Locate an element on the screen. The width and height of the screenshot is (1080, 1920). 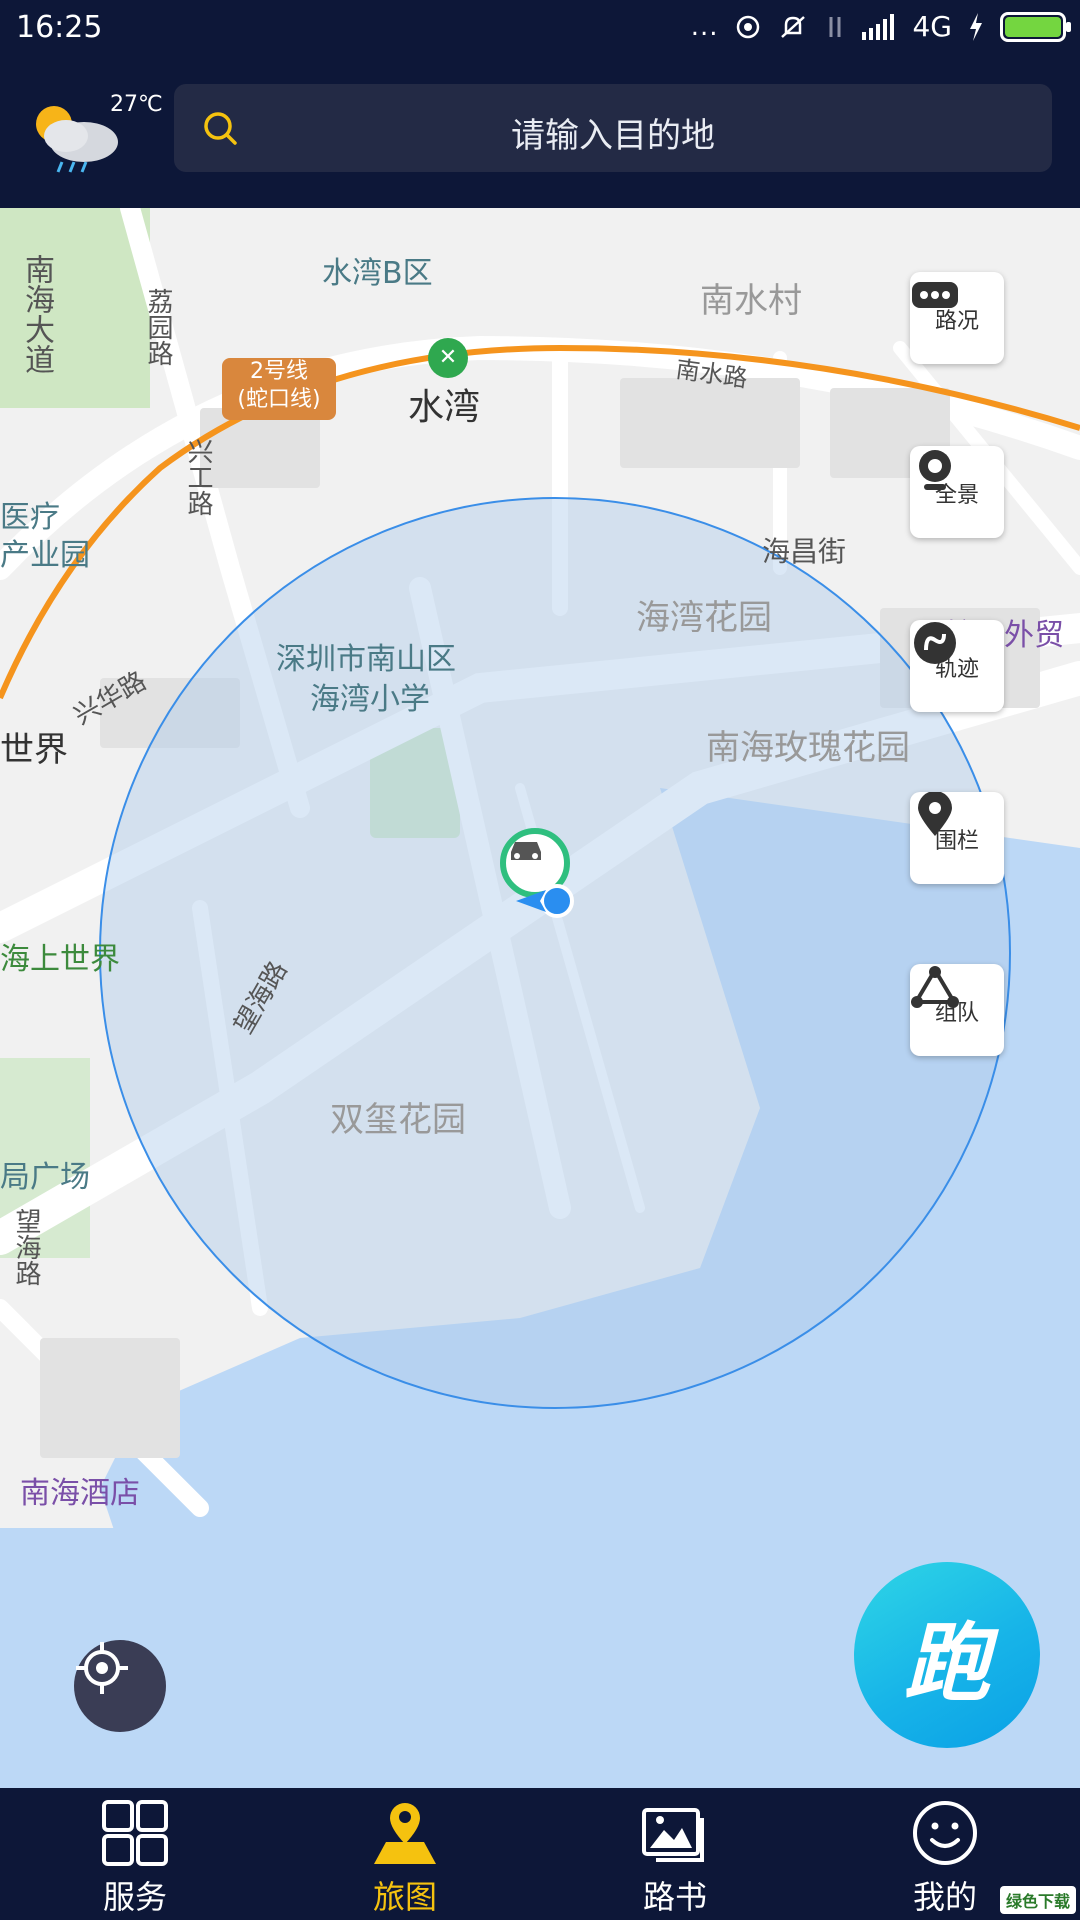
map-label: 产业园 is located at coordinates (45, 555).